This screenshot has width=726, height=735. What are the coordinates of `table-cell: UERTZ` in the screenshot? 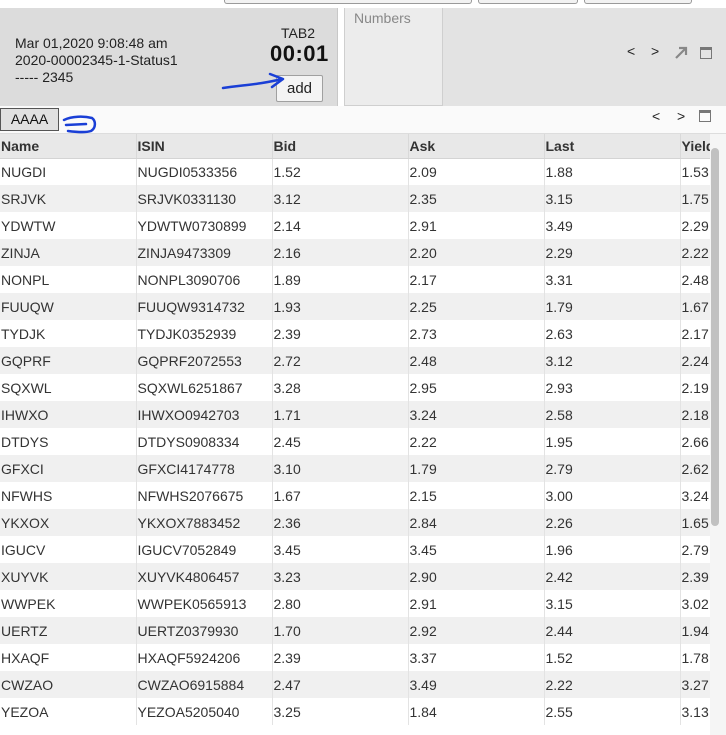 It's located at (68, 630).